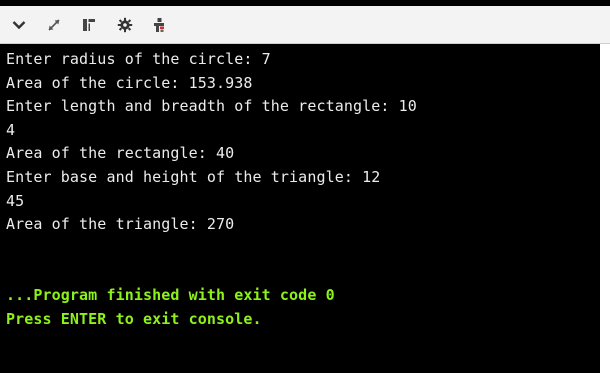 This screenshot has height=373, width=610. I want to click on exit-prompt-message: Press ENTER to exit console., so click(134, 318).